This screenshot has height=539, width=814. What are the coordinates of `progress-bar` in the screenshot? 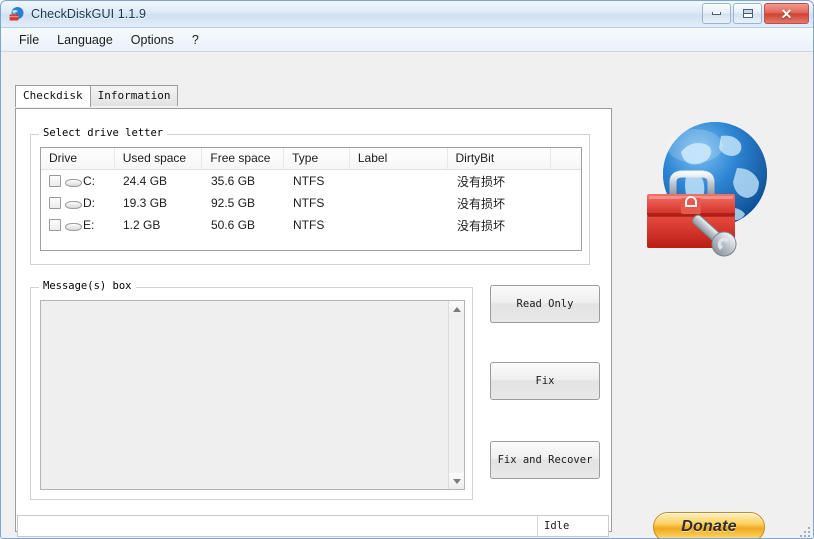 It's located at (278, 526).